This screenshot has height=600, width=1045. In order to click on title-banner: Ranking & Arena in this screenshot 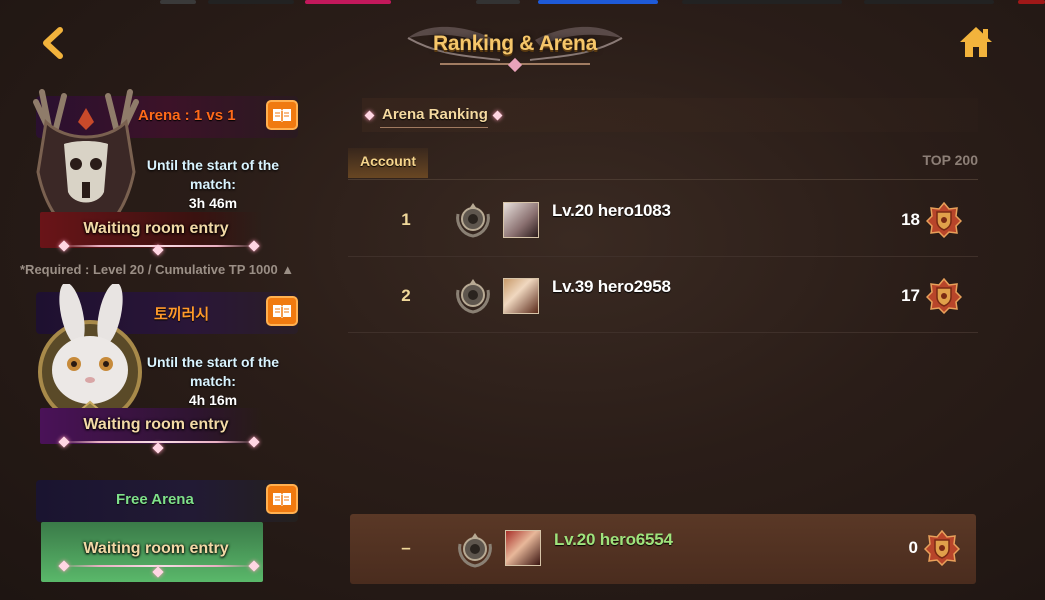, I will do `click(515, 44)`.